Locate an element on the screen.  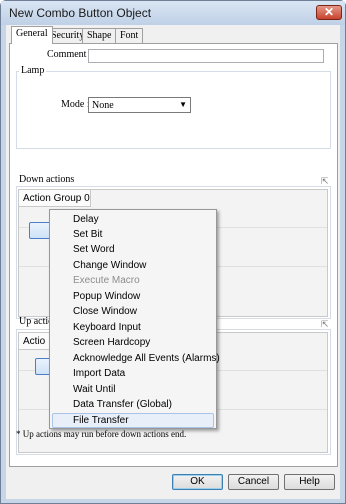
menu-item-set-bit: Set Bit is located at coordinates (133, 234).